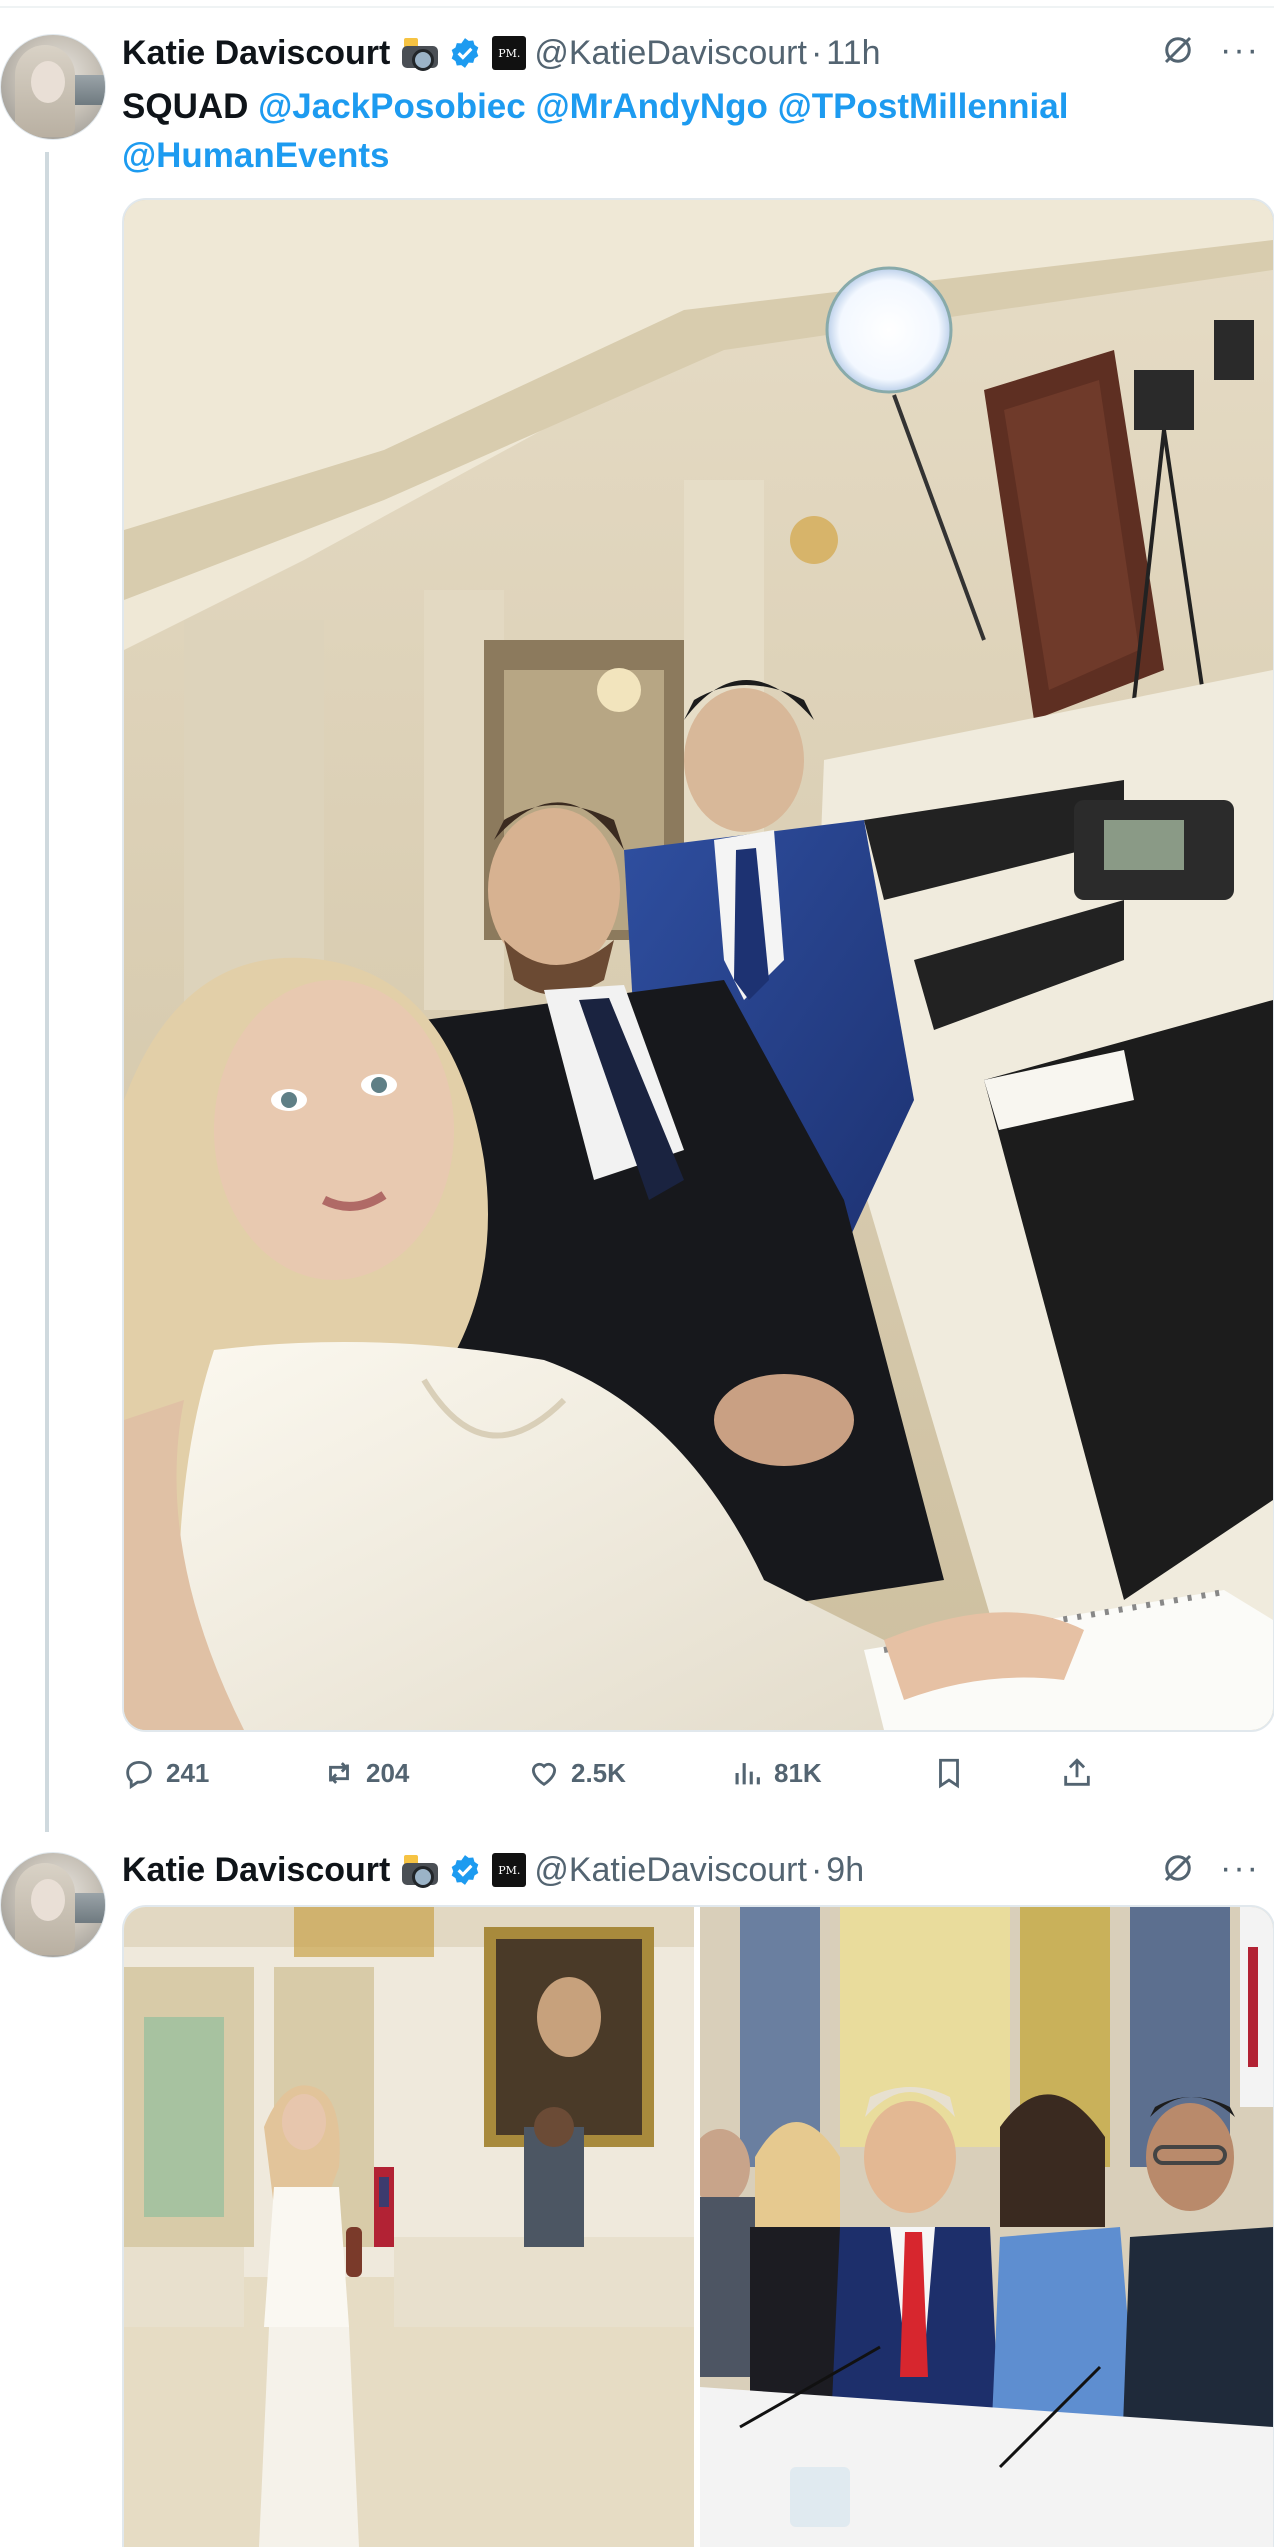 This screenshot has height=2547, width=1274. What do you see at coordinates (544, 1774) in the screenshot?
I see `like-icon` at bounding box center [544, 1774].